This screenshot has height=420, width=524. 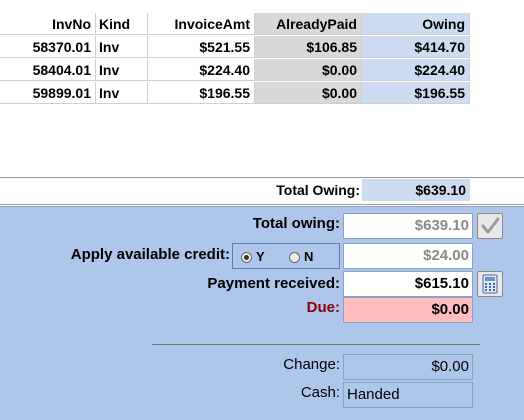 I want to click on column-header-invoiceamt: InvoiceAmt, so click(x=201, y=24).